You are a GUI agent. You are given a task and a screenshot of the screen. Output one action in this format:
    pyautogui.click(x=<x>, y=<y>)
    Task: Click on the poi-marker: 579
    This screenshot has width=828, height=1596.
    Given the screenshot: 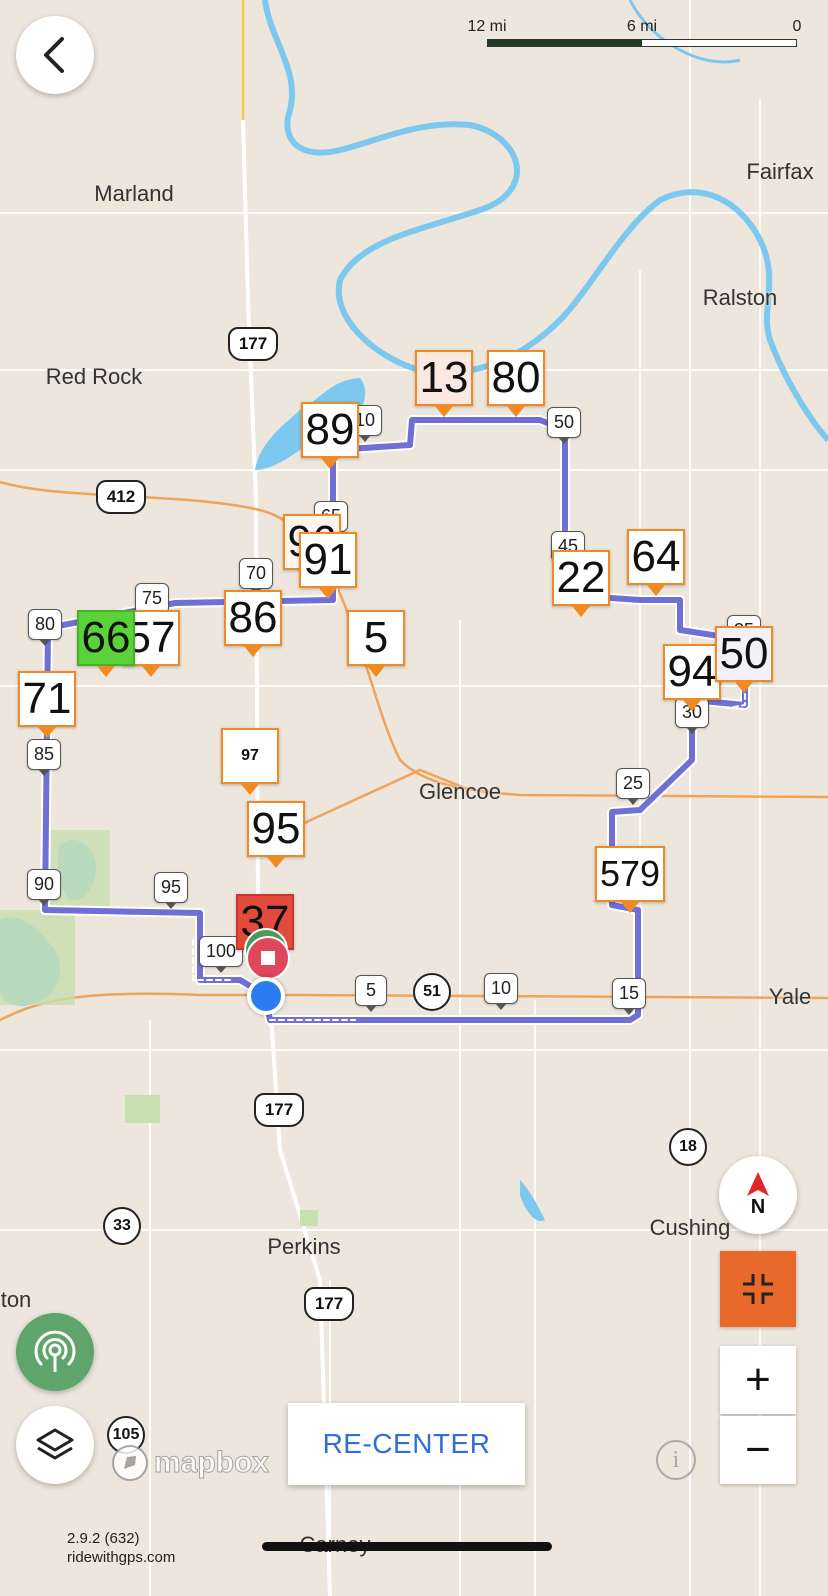 What is the action you would take?
    pyautogui.click(x=630, y=874)
    